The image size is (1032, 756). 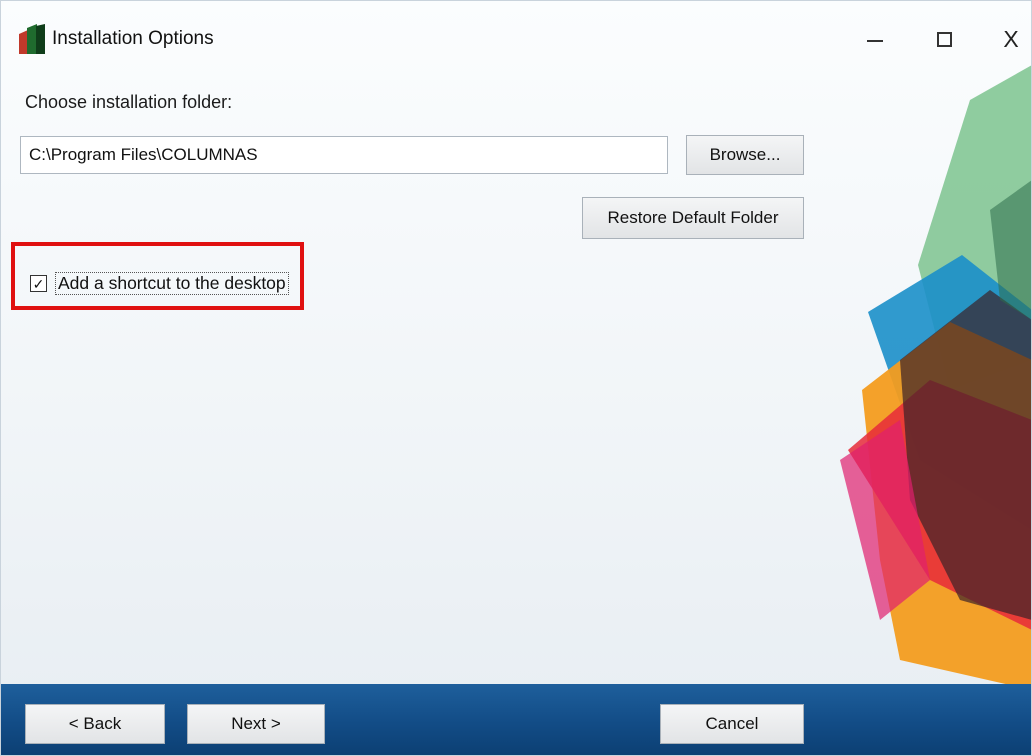 I want to click on checkmark-icon: ✓, so click(x=38, y=283).